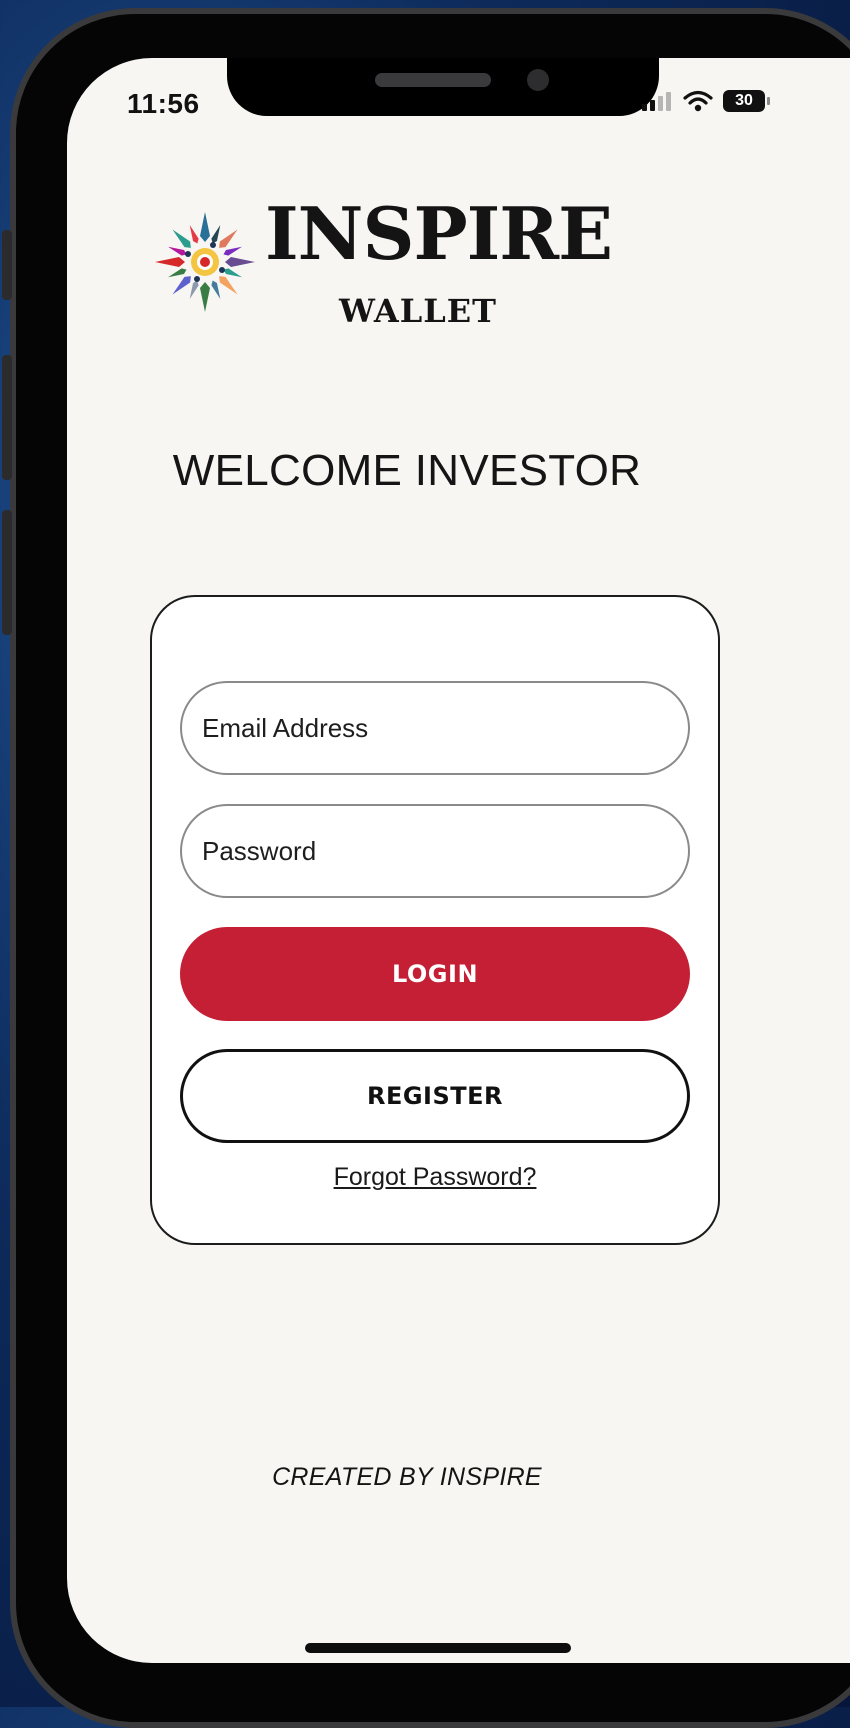  I want to click on speaker-grille, so click(433, 80).